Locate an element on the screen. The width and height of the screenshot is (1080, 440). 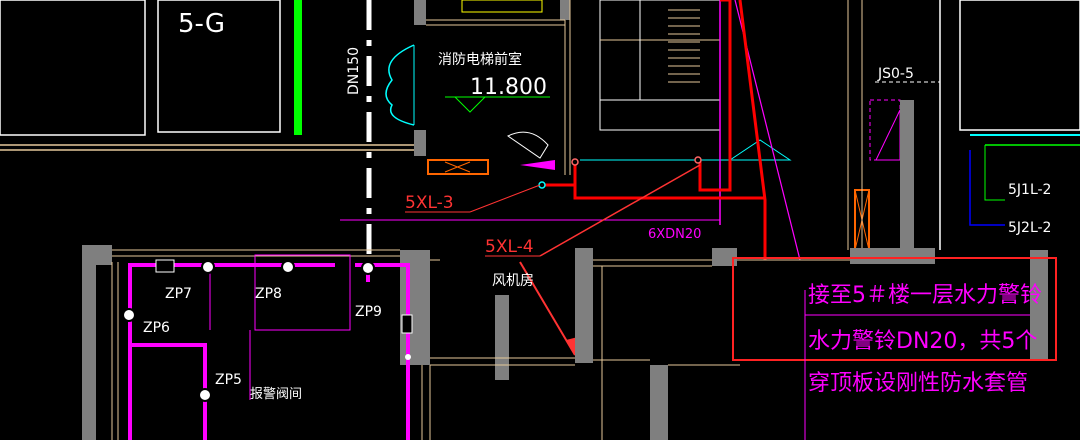
valve-room-walls is located at coordinates (97, 342).